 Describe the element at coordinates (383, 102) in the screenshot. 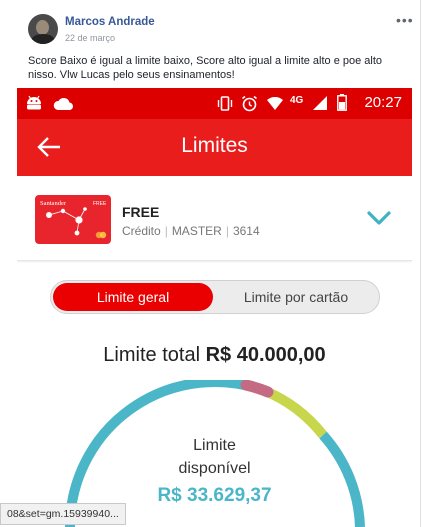

I see `status-time: 20:27` at that location.